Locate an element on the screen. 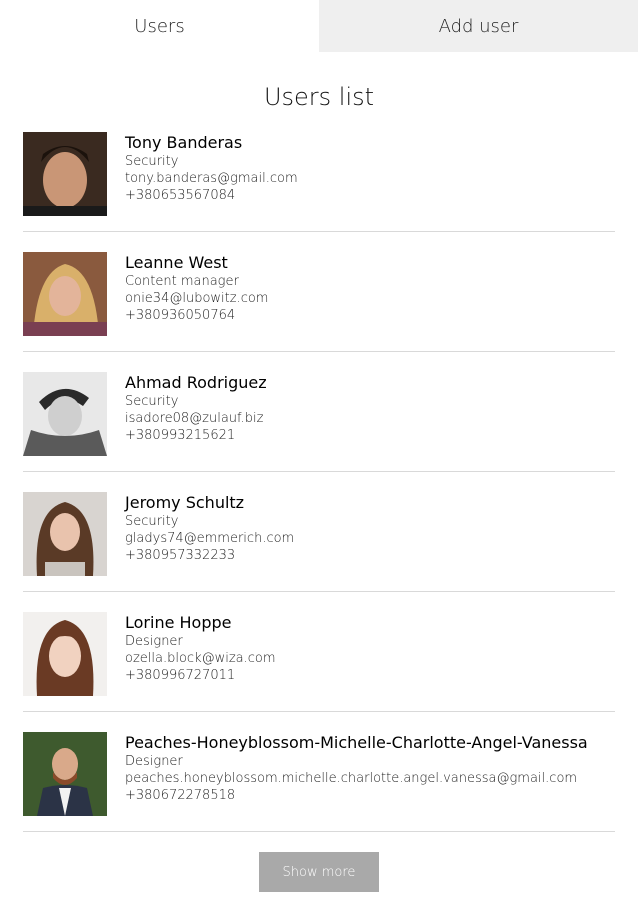 The image size is (638, 921). page-title: Users list is located at coordinates (319, 97).